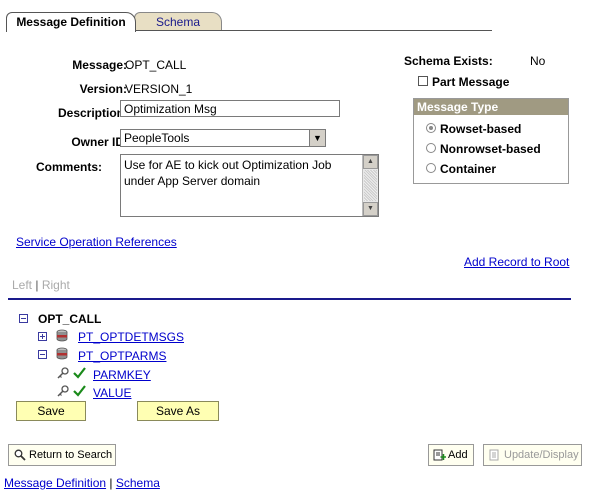 The image size is (613, 500). Describe the element at coordinates (458, 455) in the screenshot. I see `add-label: Add` at that location.